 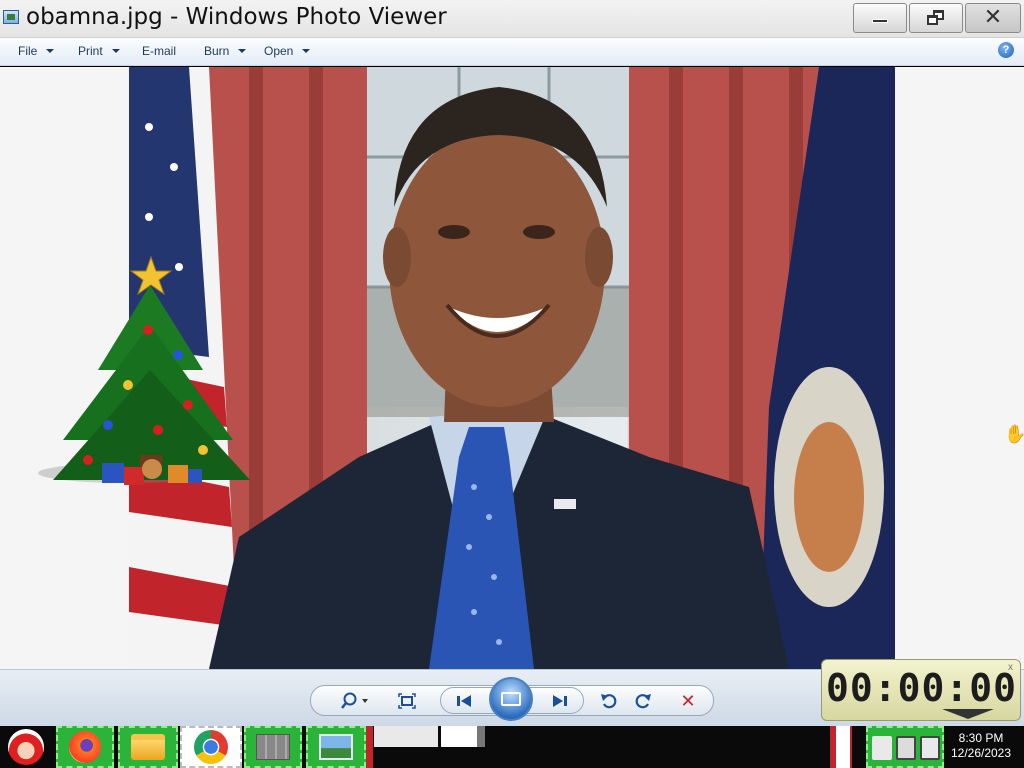 What do you see at coordinates (1014, 434) in the screenshot?
I see `hand-cursor-icon: ✋` at bounding box center [1014, 434].